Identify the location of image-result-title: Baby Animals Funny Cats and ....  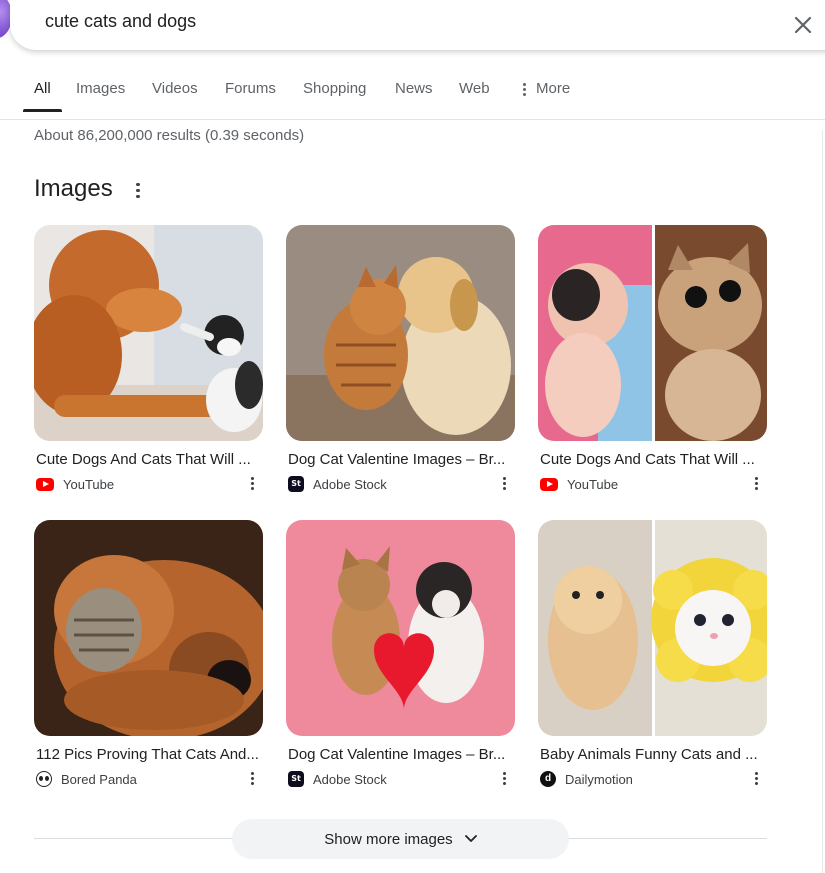
(656, 754).